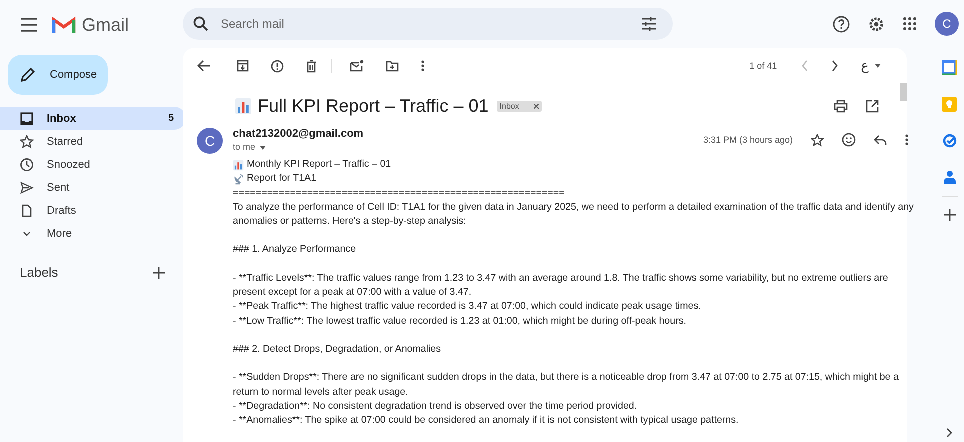 Image resolution: width=964 pixels, height=442 pixels. Describe the element at coordinates (574, 215) in the screenshot. I see `body-text: To analyze the performance of Cell ID: T1A1 for the given data in January 2025, we need to perform a detailed examination of the traffic data and identify any anomalies or patterns. Here's a step-by-step analysis:` at that location.